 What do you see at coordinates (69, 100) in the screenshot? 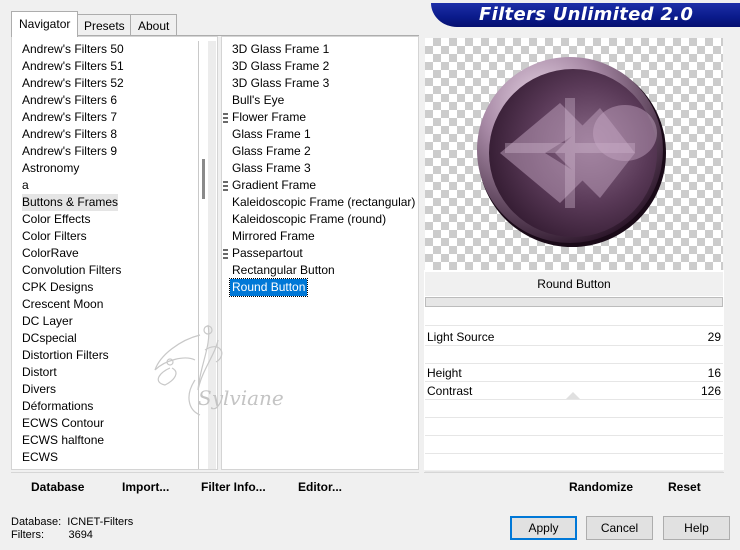
I see `category-item: Andrew's Filters 6` at bounding box center [69, 100].